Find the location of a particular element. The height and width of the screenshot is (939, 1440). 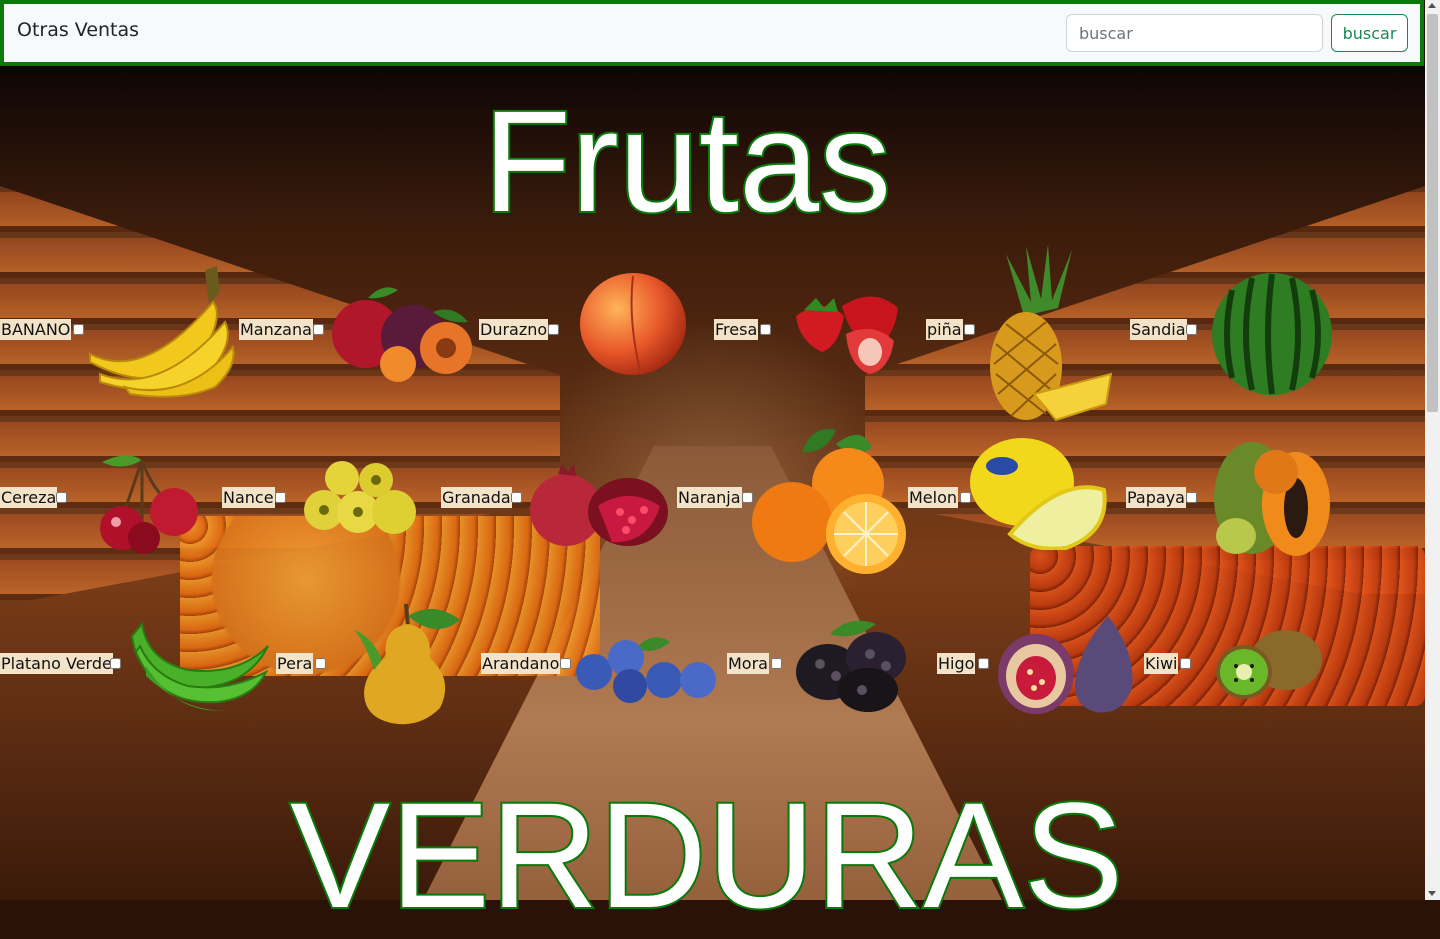

fruit-label-pera: Pera is located at coordinates (295, 663).